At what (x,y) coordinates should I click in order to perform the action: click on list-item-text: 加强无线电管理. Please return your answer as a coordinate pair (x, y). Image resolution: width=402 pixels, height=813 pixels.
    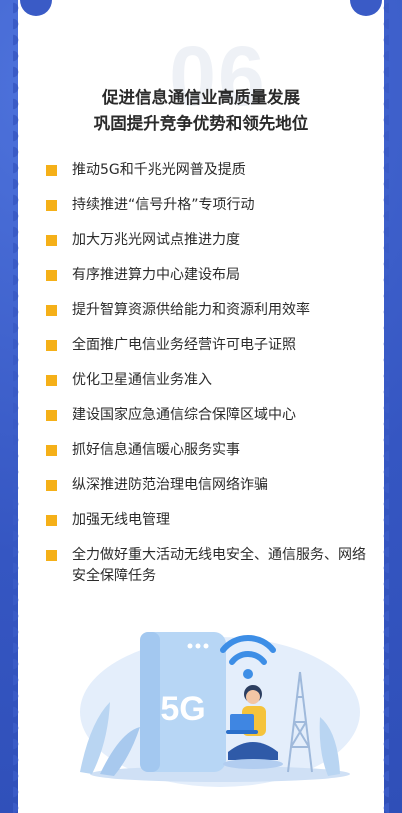
    Looking at the image, I should click on (121, 520).